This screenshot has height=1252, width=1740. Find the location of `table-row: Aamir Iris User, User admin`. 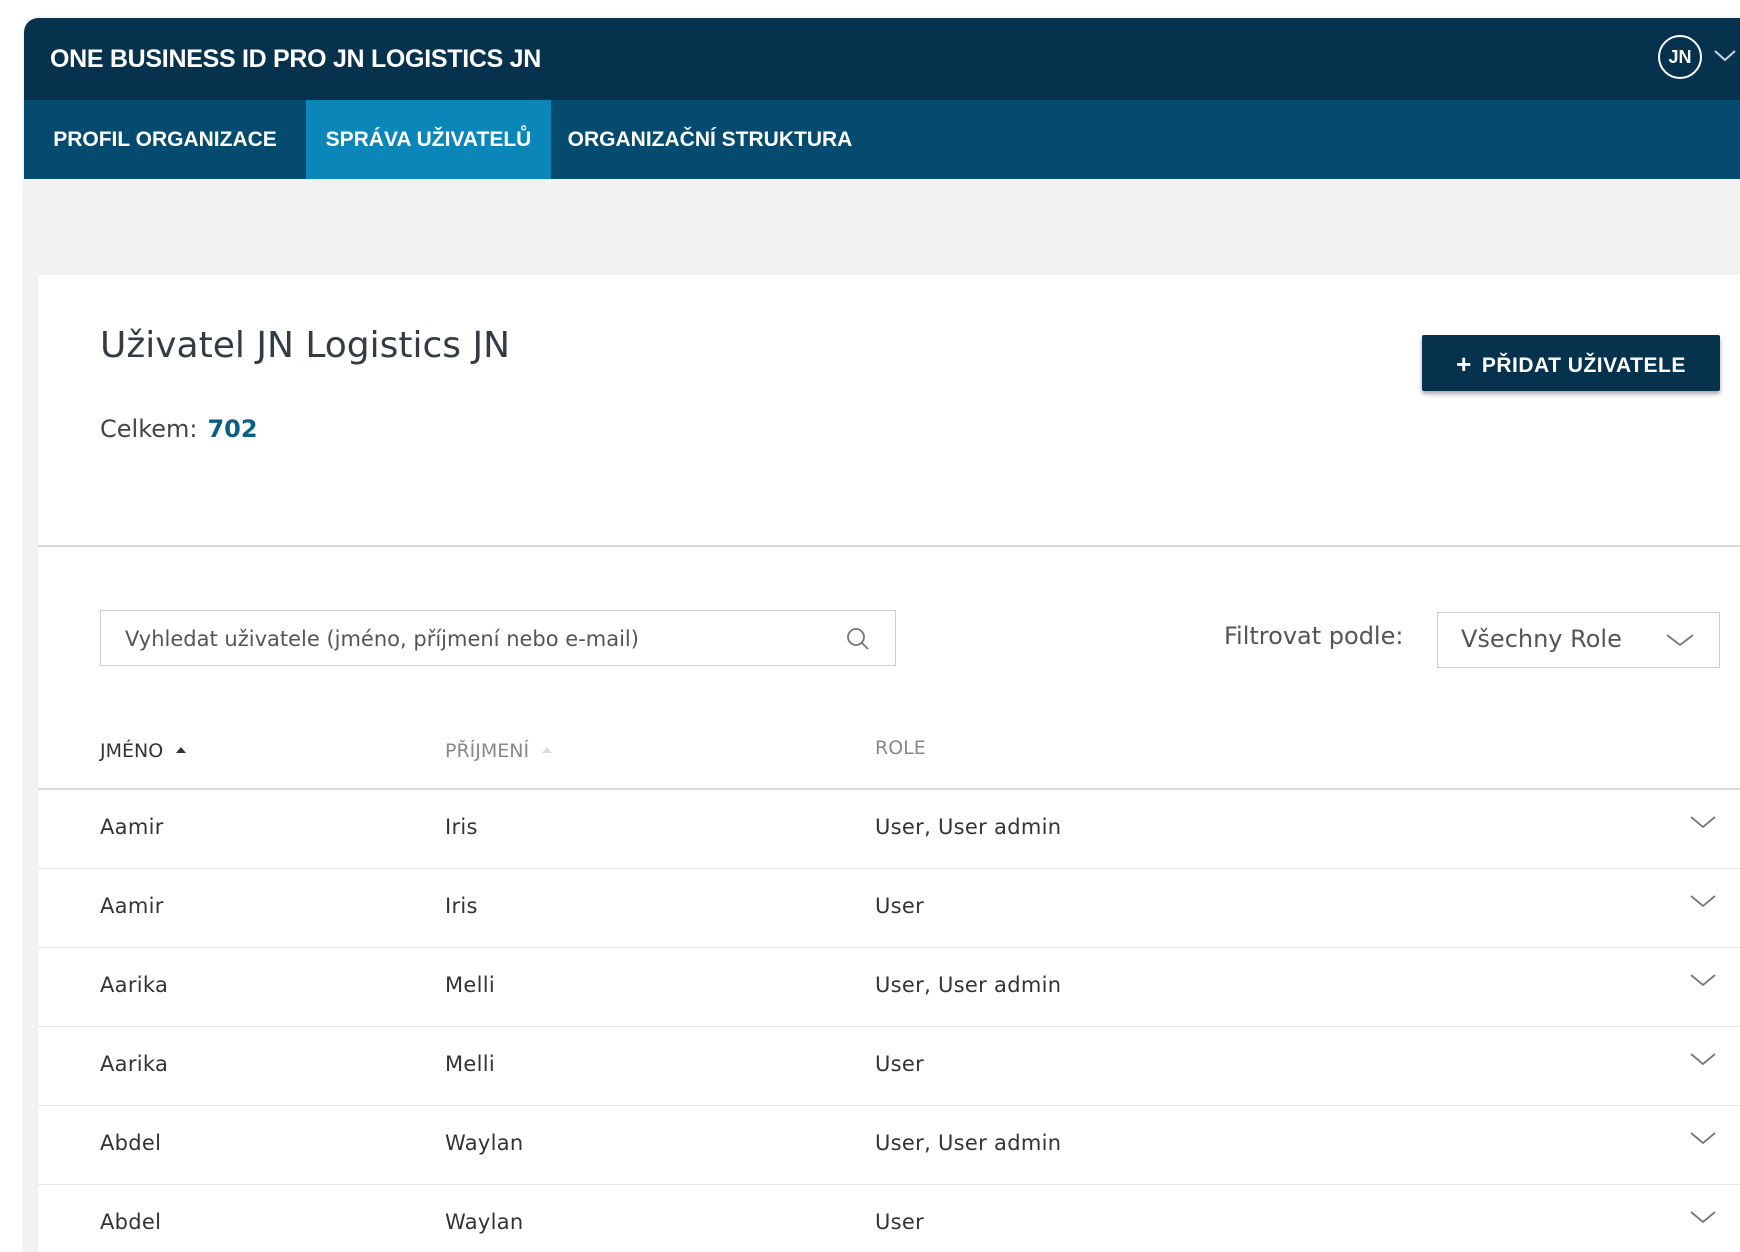

table-row: Aamir Iris User, User admin is located at coordinates (889, 829).